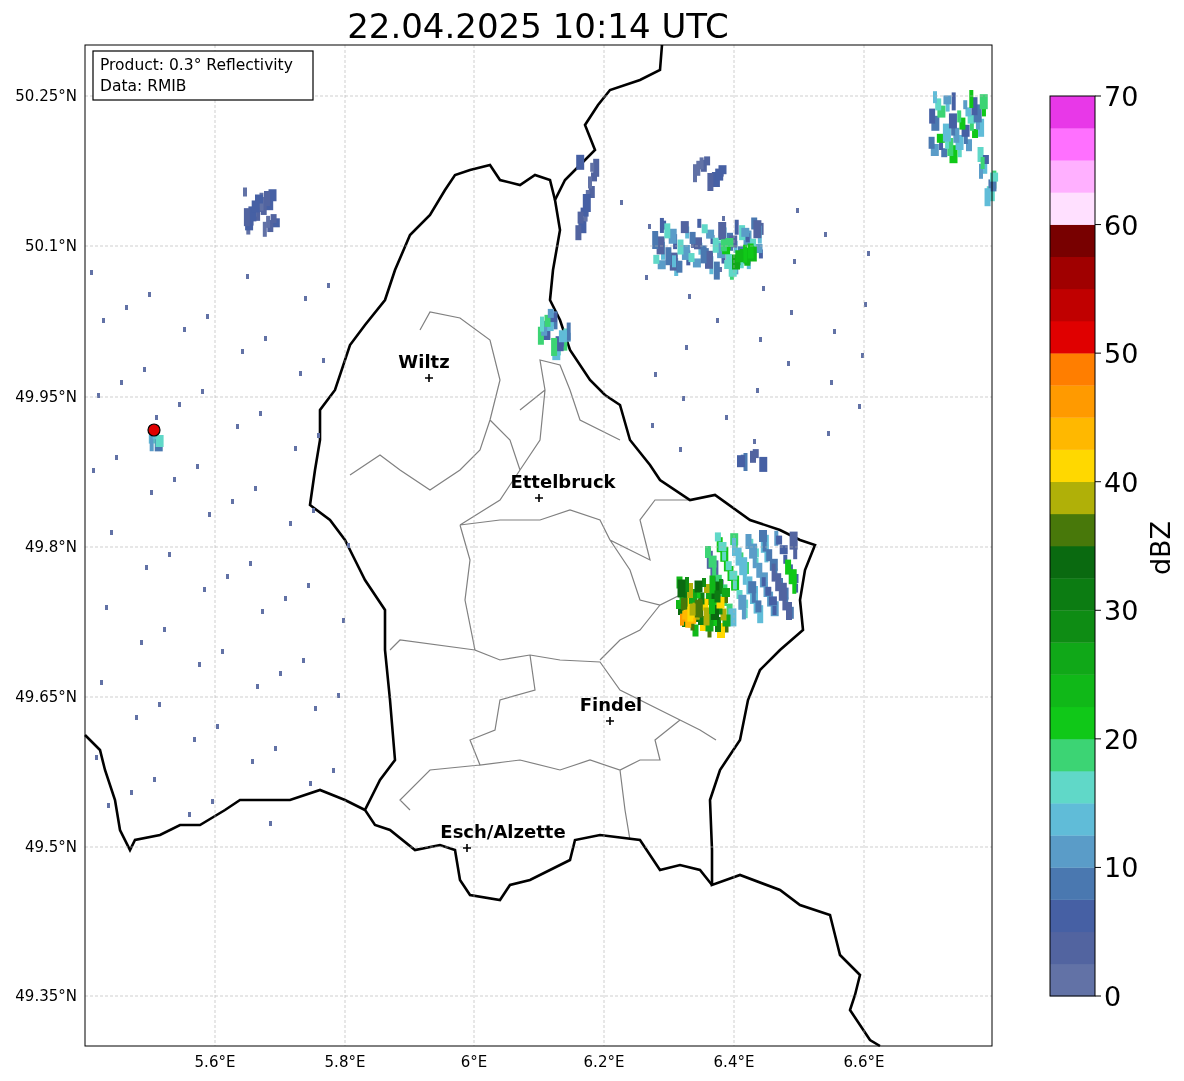 The image size is (1184, 1081). I want to click on axis-tick-label: 49.65°N, so click(46, 697).